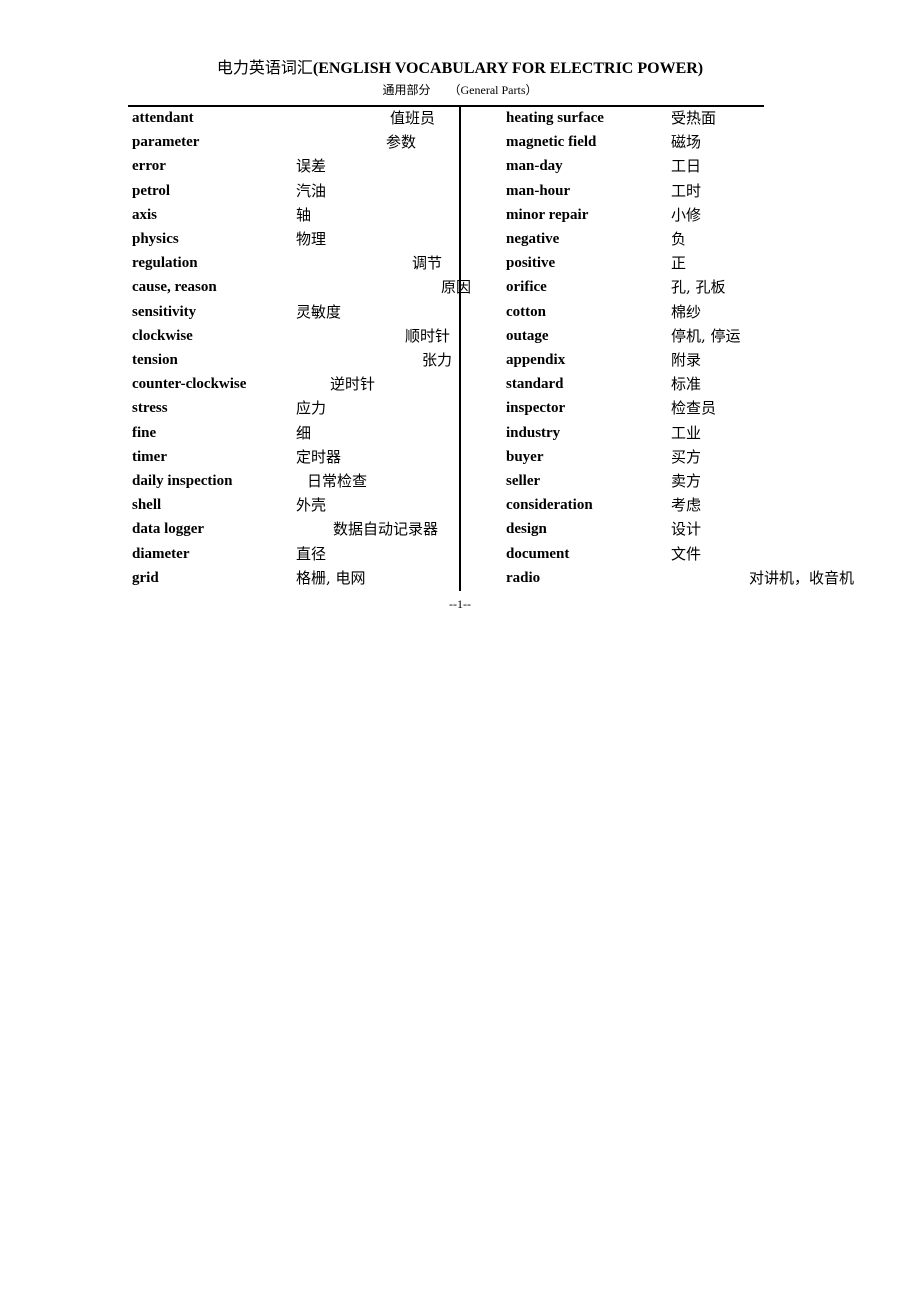 This screenshot has width=920, height=1302. What do you see at coordinates (264, 68) in the screenshot?
I see `title-chinese: 电力英语词汇` at bounding box center [264, 68].